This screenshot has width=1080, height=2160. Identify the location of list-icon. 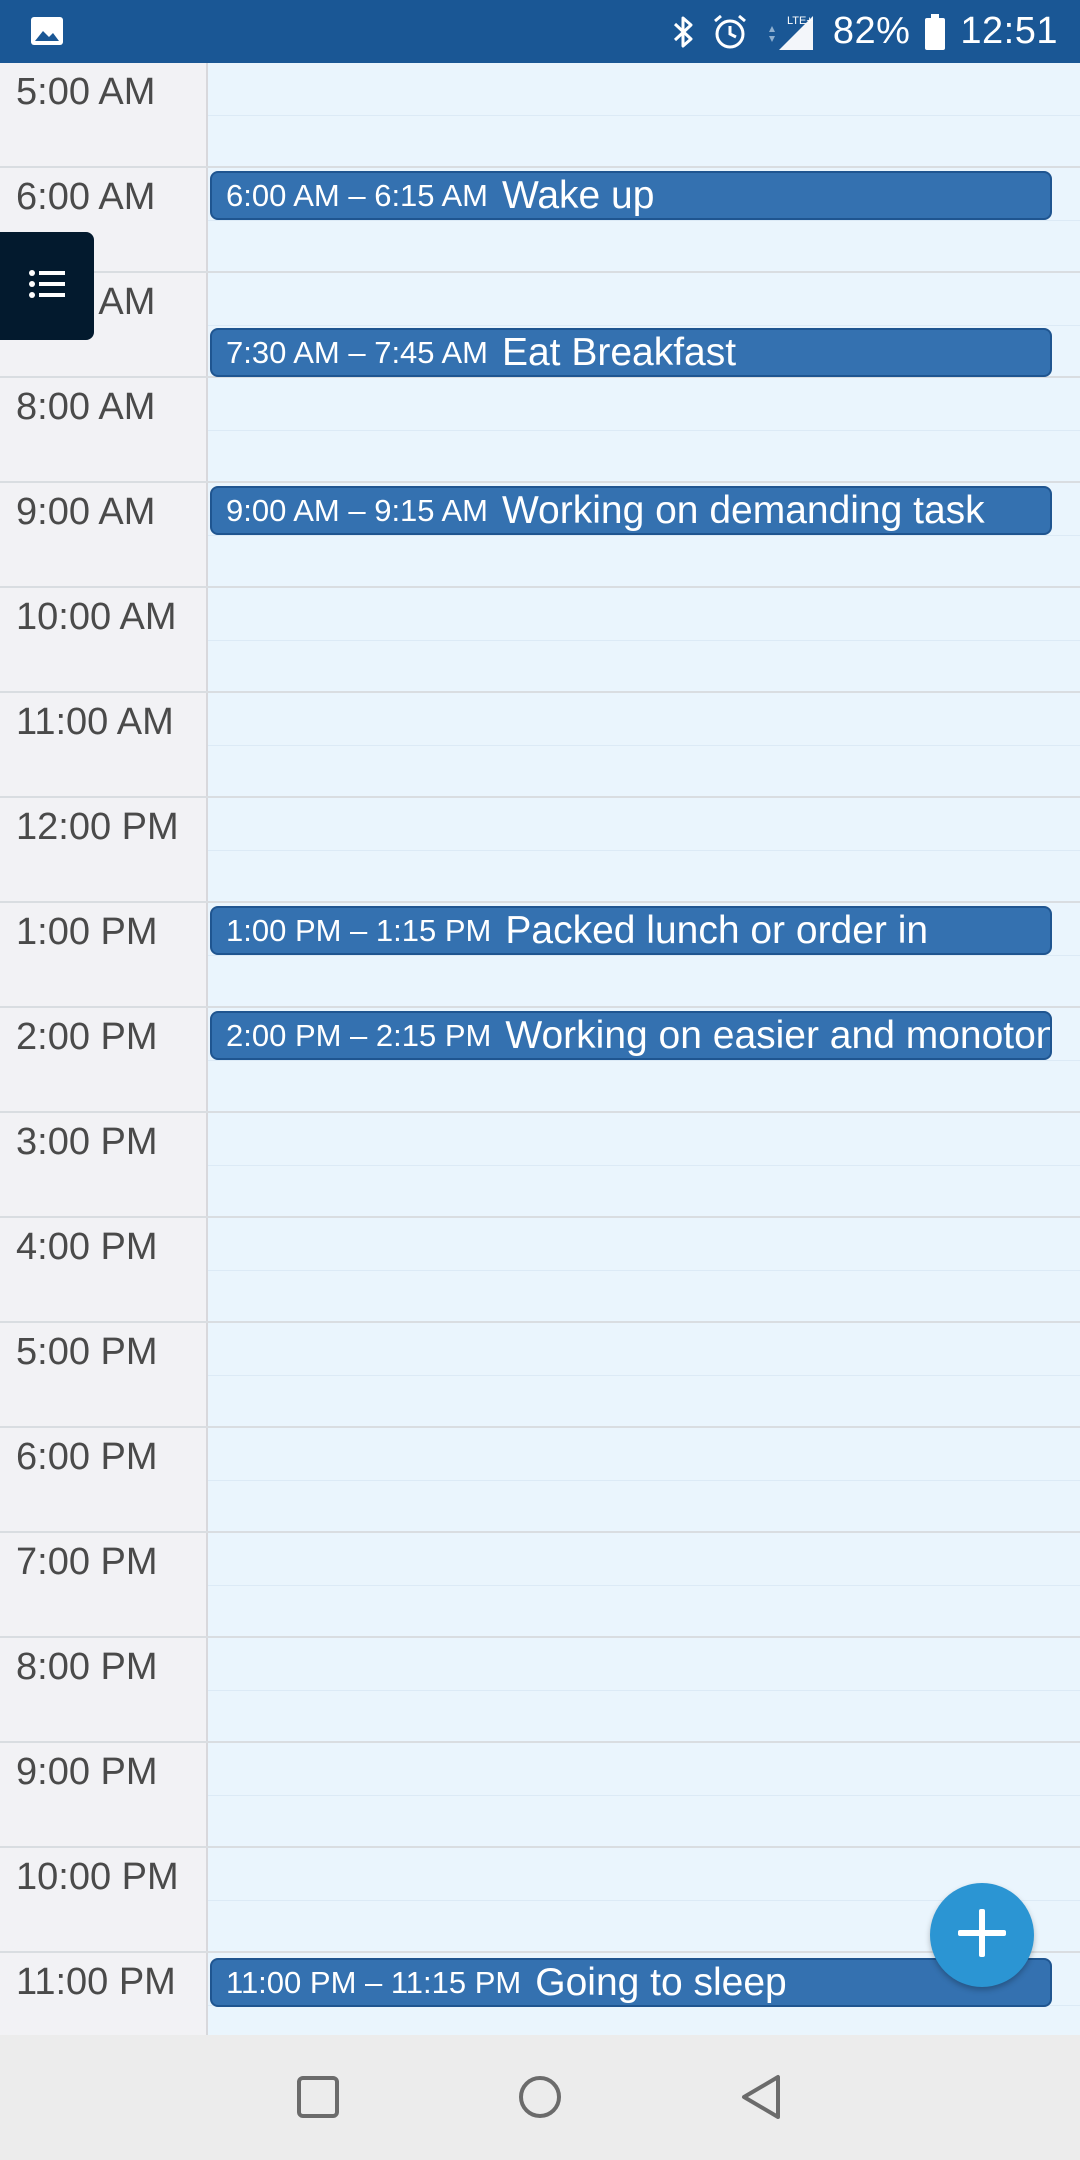
(47, 286).